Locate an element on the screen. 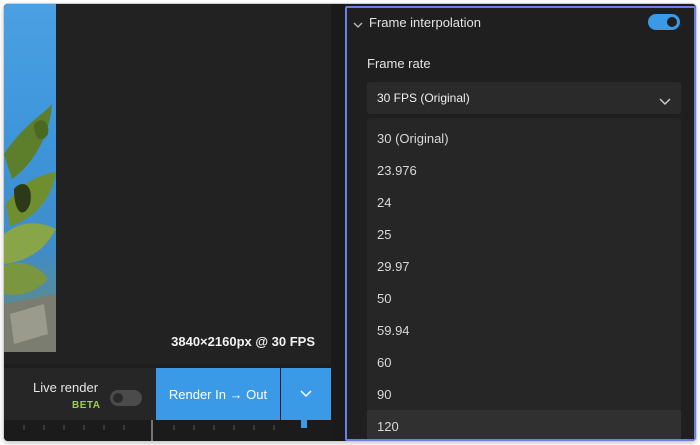 The width and height of the screenshot is (700, 445). preview-image is located at coordinates (30, 178).